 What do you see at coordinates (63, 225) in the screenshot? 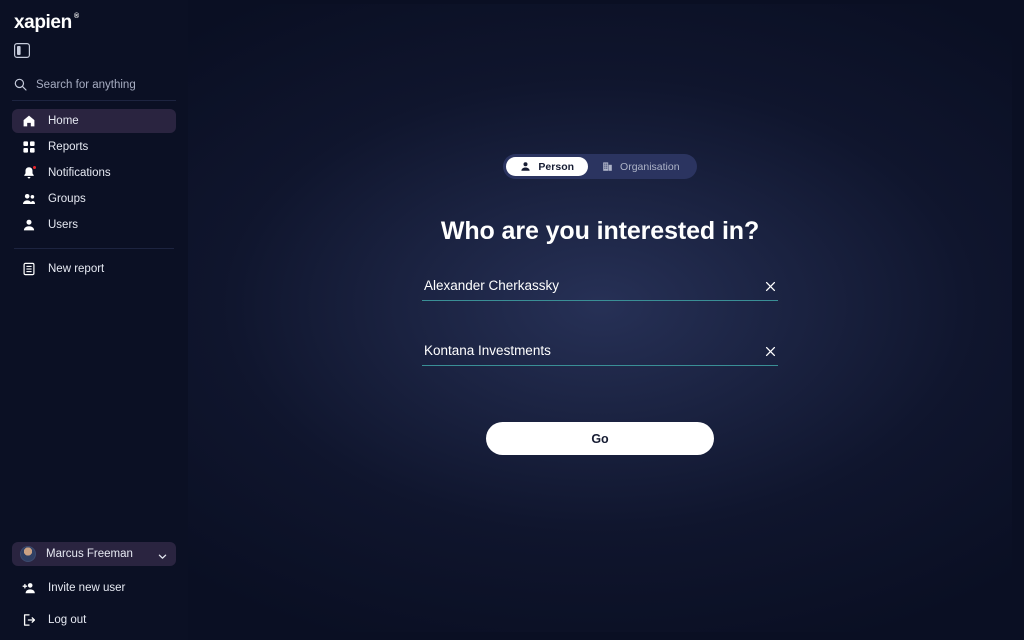
I see `sidebar-item-label: Users` at bounding box center [63, 225].